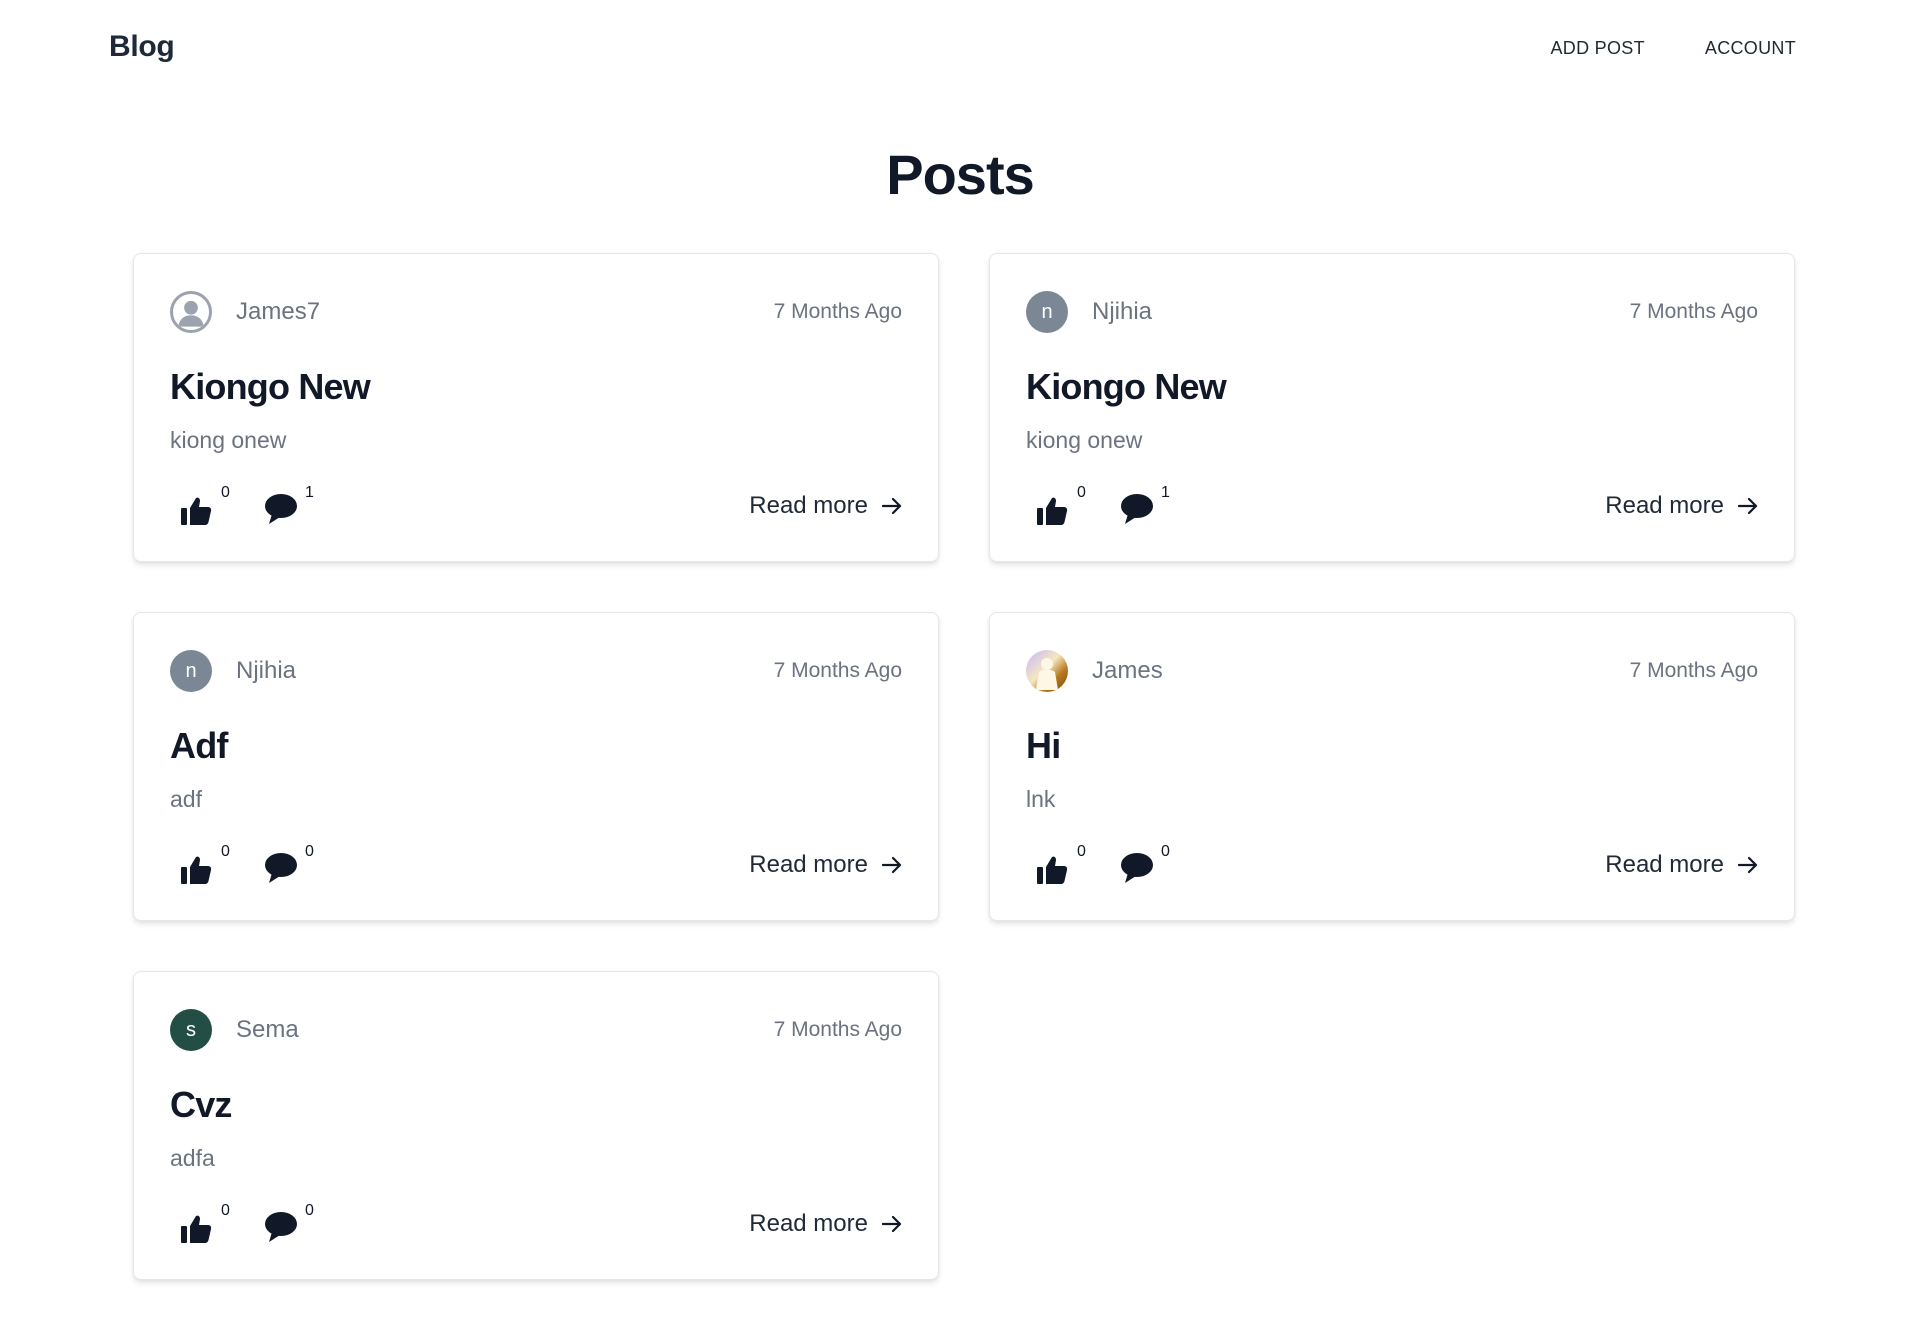  What do you see at coordinates (234, 1030) in the screenshot?
I see `author-info: s Sema` at bounding box center [234, 1030].